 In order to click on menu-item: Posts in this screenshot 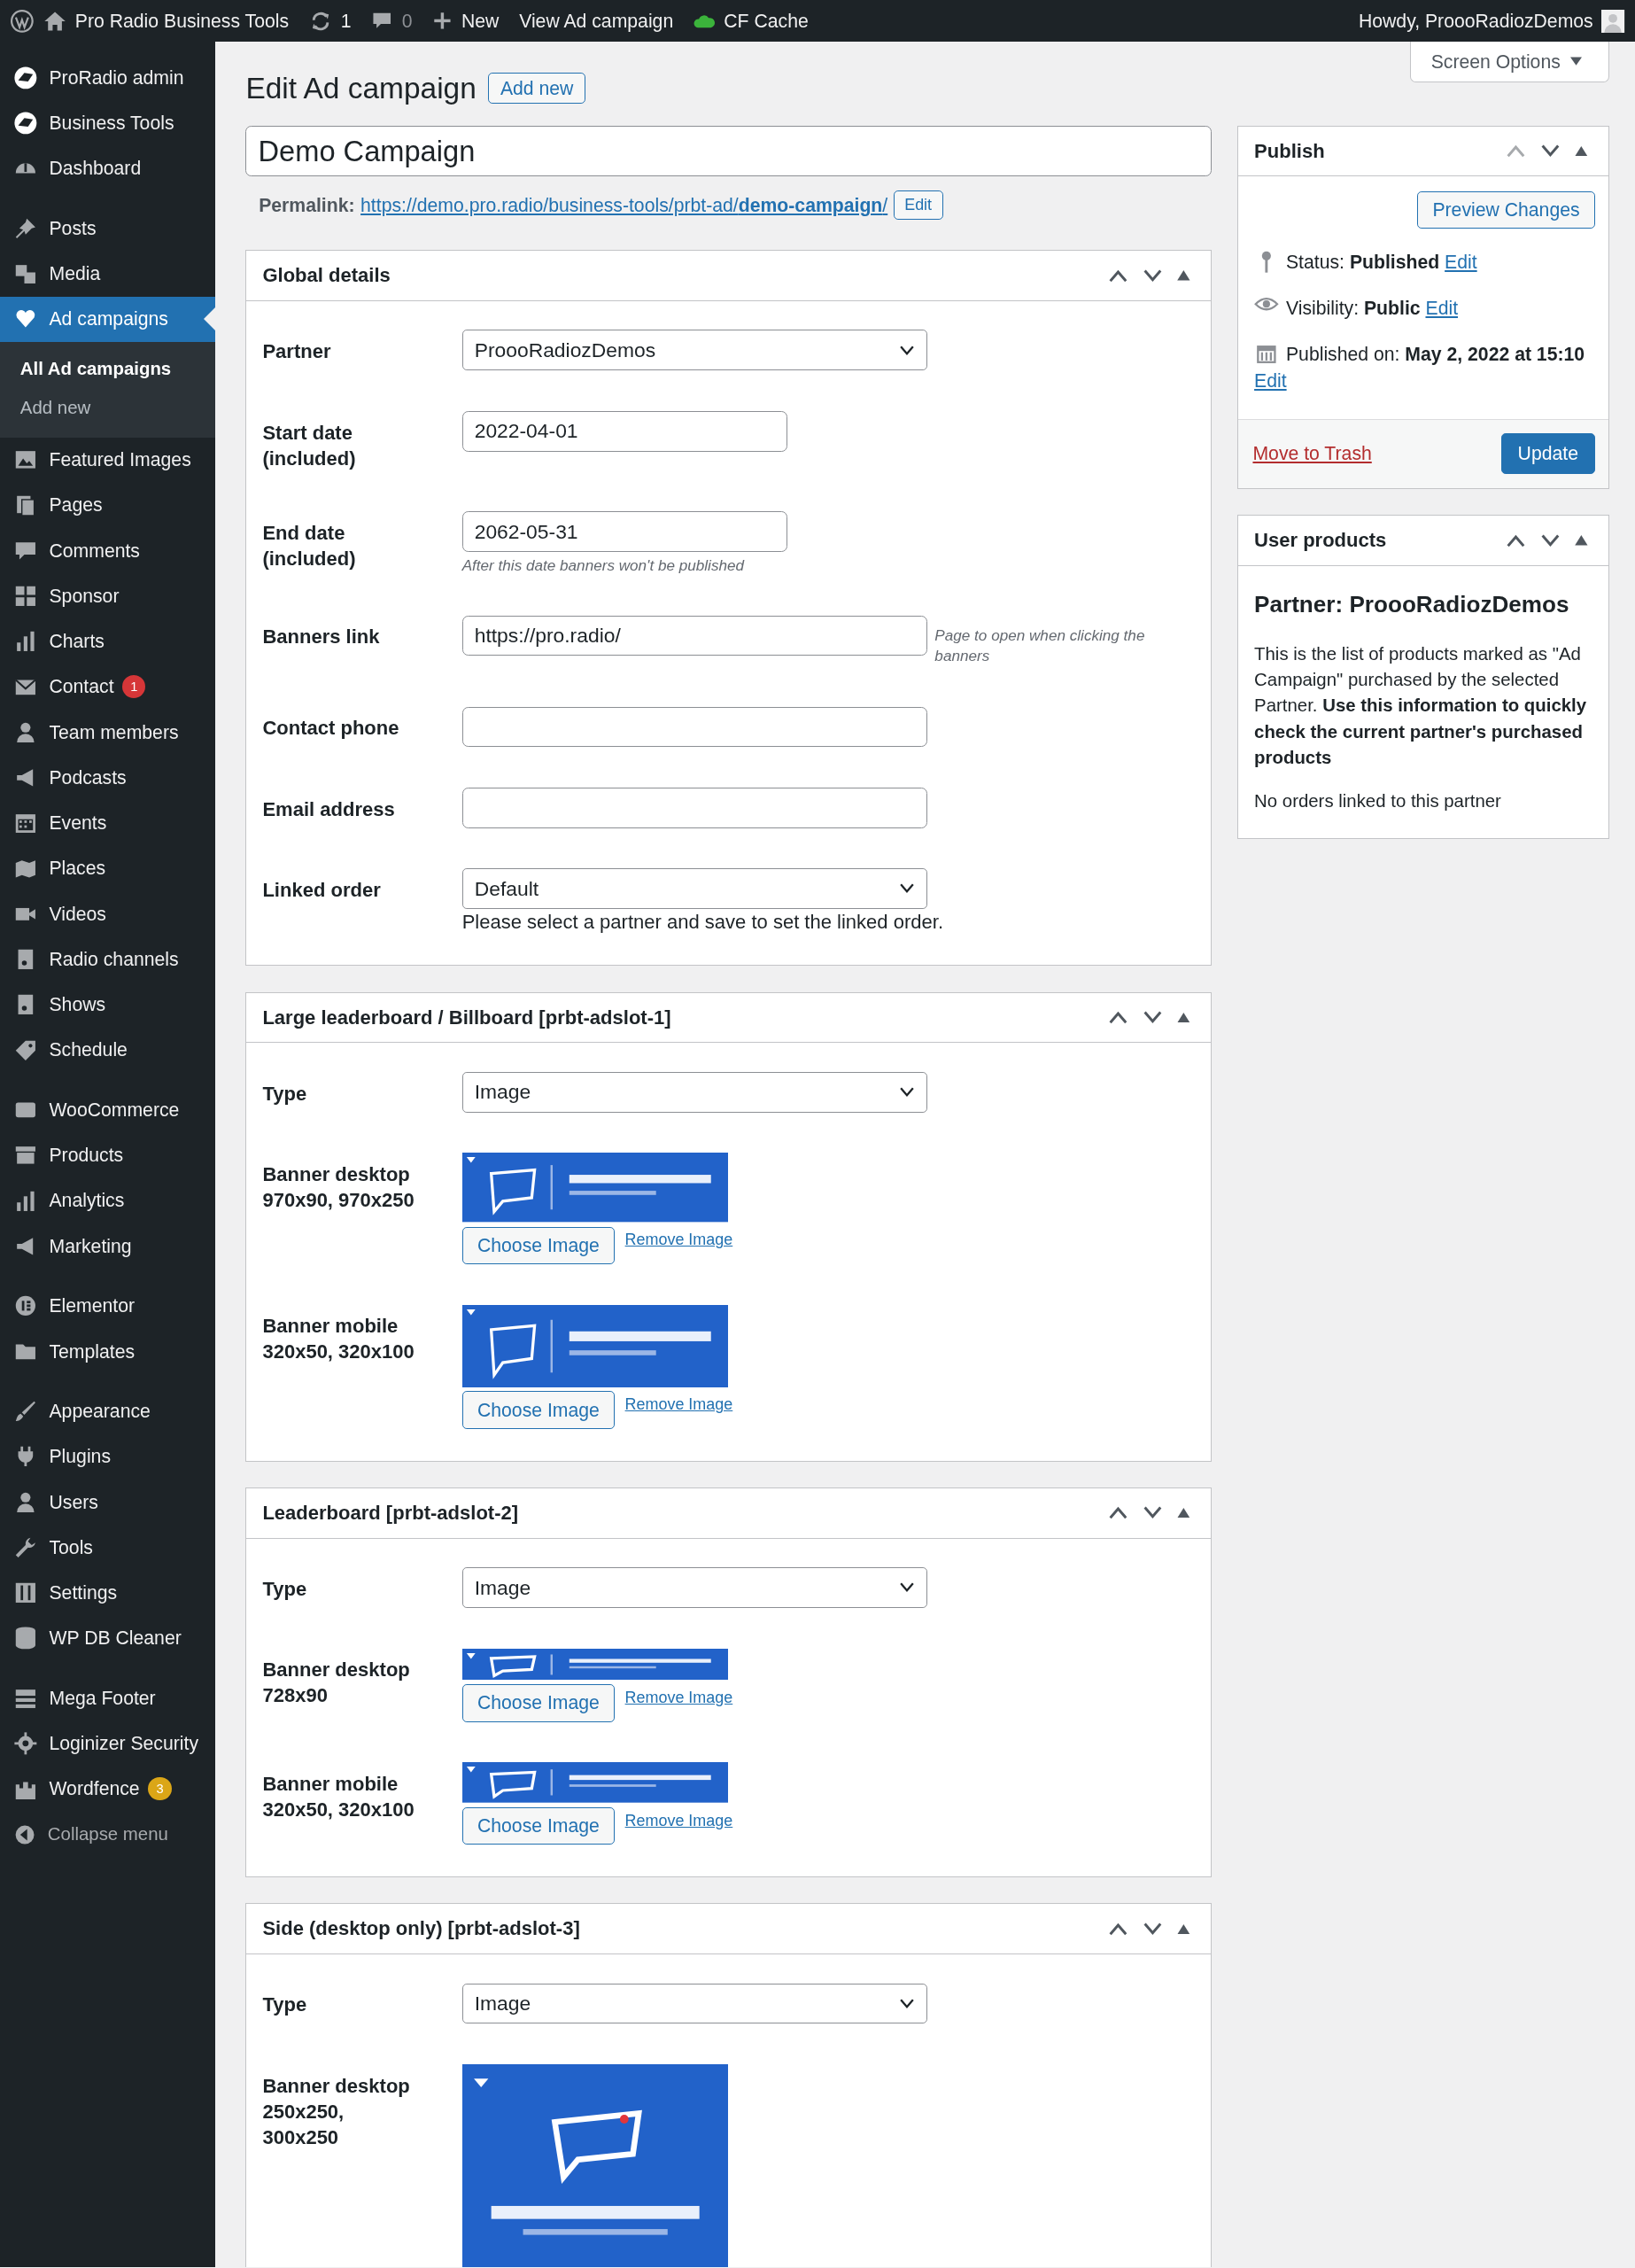, I will do `click(108, 229)`.